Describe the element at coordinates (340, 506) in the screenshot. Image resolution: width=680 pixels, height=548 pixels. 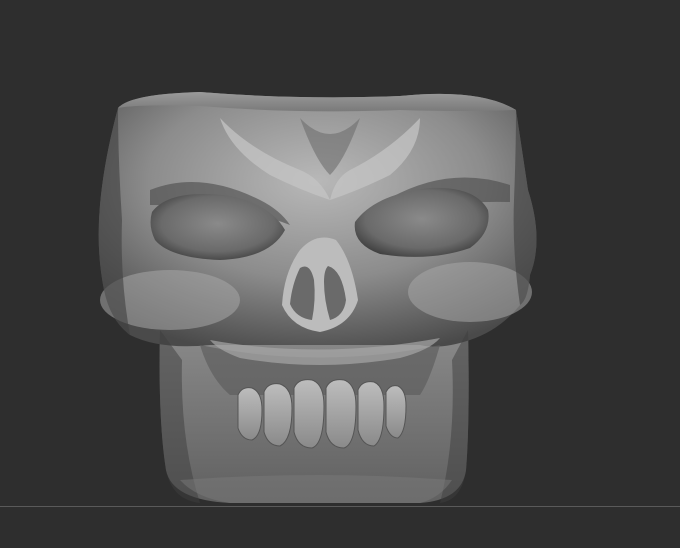
I see `ground-plane-line` at that location.